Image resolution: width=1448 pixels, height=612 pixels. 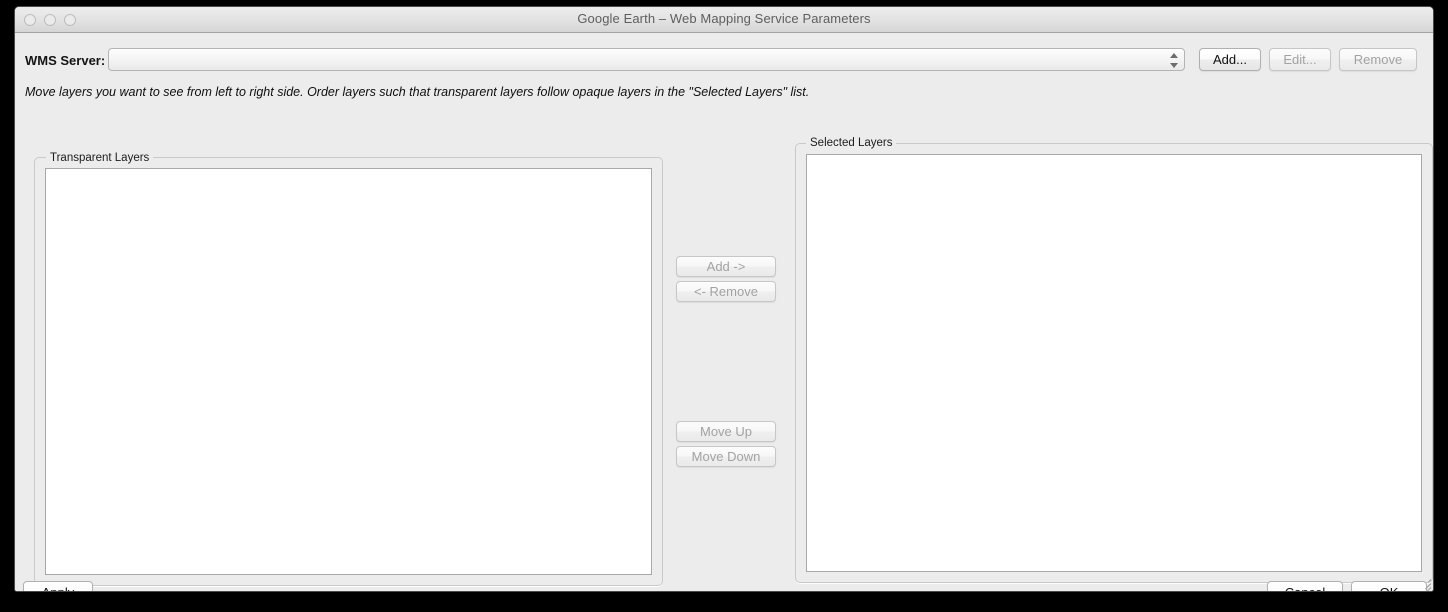 What do you see at coordinates (1389, 586) in the screenshot?
I see `ok-button: OK` at bounding box center [1389, 586].